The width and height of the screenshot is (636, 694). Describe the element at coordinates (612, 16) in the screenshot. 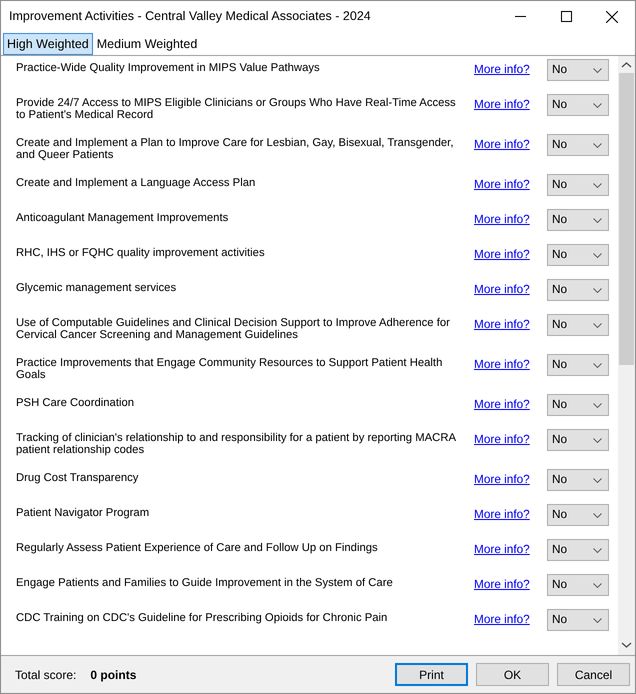

I see `close-icon` at that location.